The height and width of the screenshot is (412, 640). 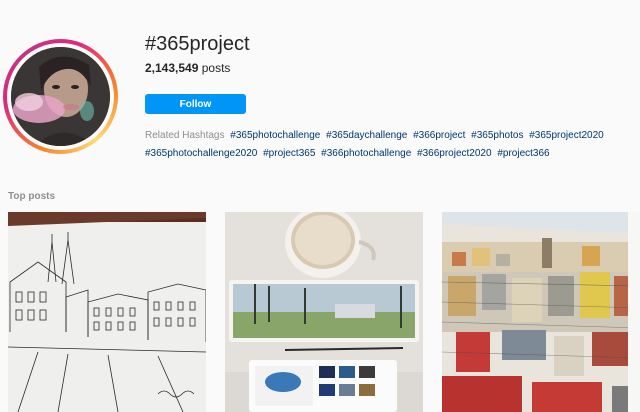 What do you see at coordinates (497, 135) in the screenshot?
I see `related-tag: #365photos` at bounding box center [497, 135].